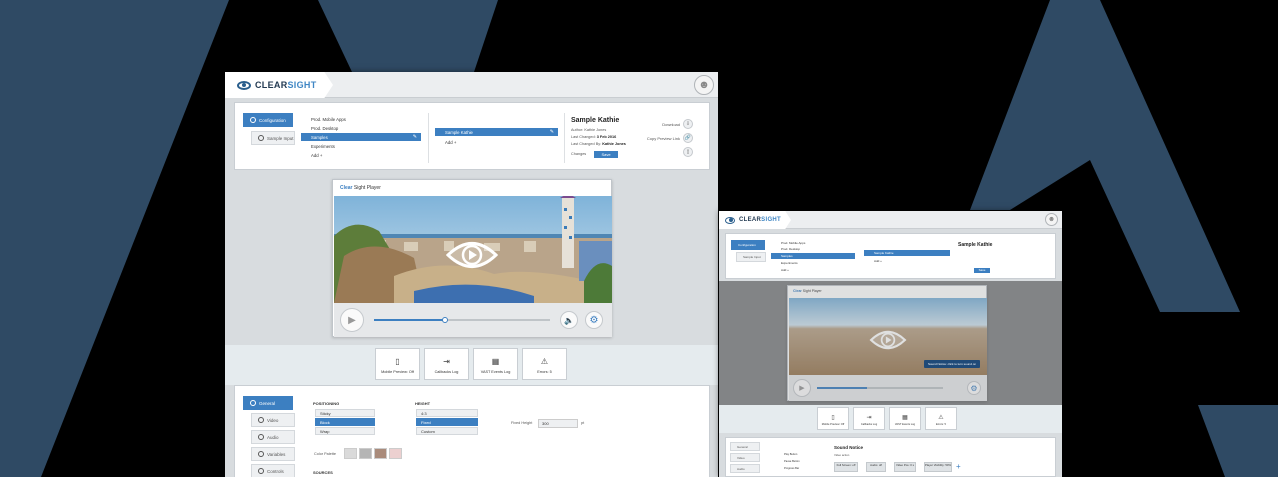 The width and height of the screenshot is (1278, 477). Describe the element at coordinates (813, 256) in the screenshot. I see `list-item-selected: Samples` at that location.